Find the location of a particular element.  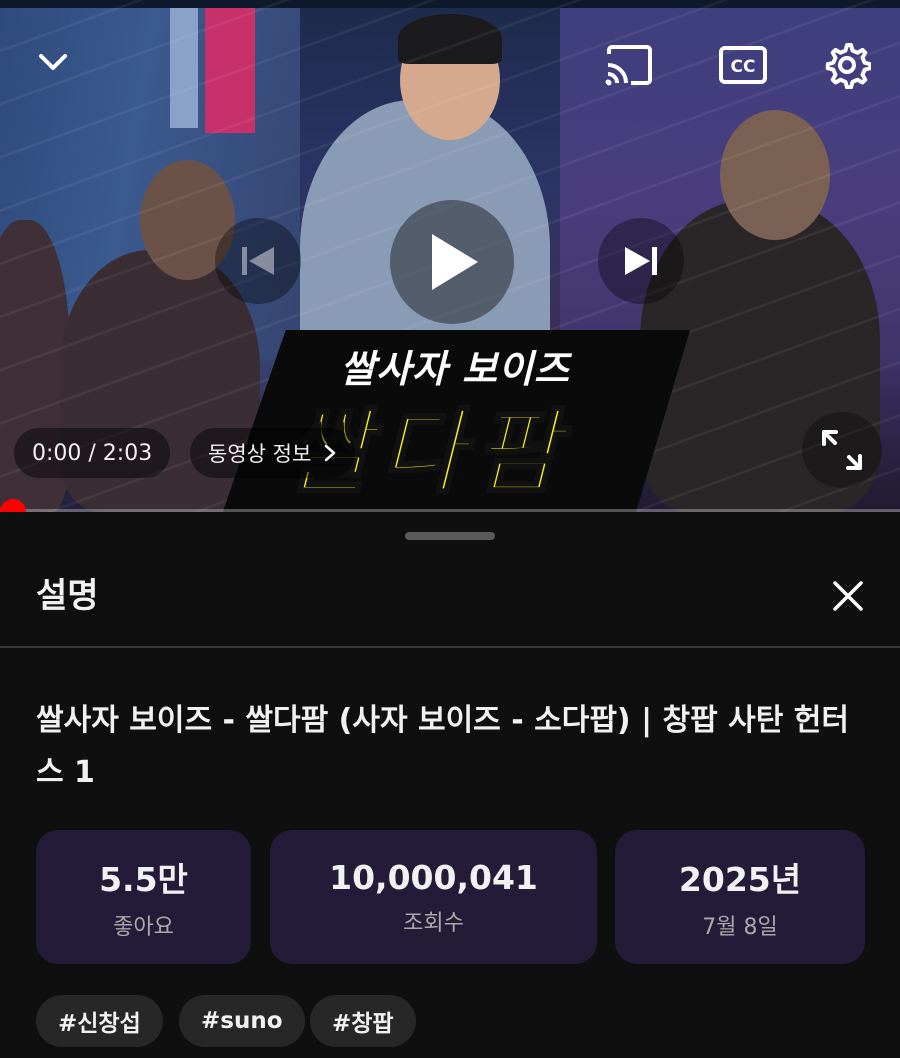

video-info-button: 동영상 정보 is located at coordinates (273, 453).